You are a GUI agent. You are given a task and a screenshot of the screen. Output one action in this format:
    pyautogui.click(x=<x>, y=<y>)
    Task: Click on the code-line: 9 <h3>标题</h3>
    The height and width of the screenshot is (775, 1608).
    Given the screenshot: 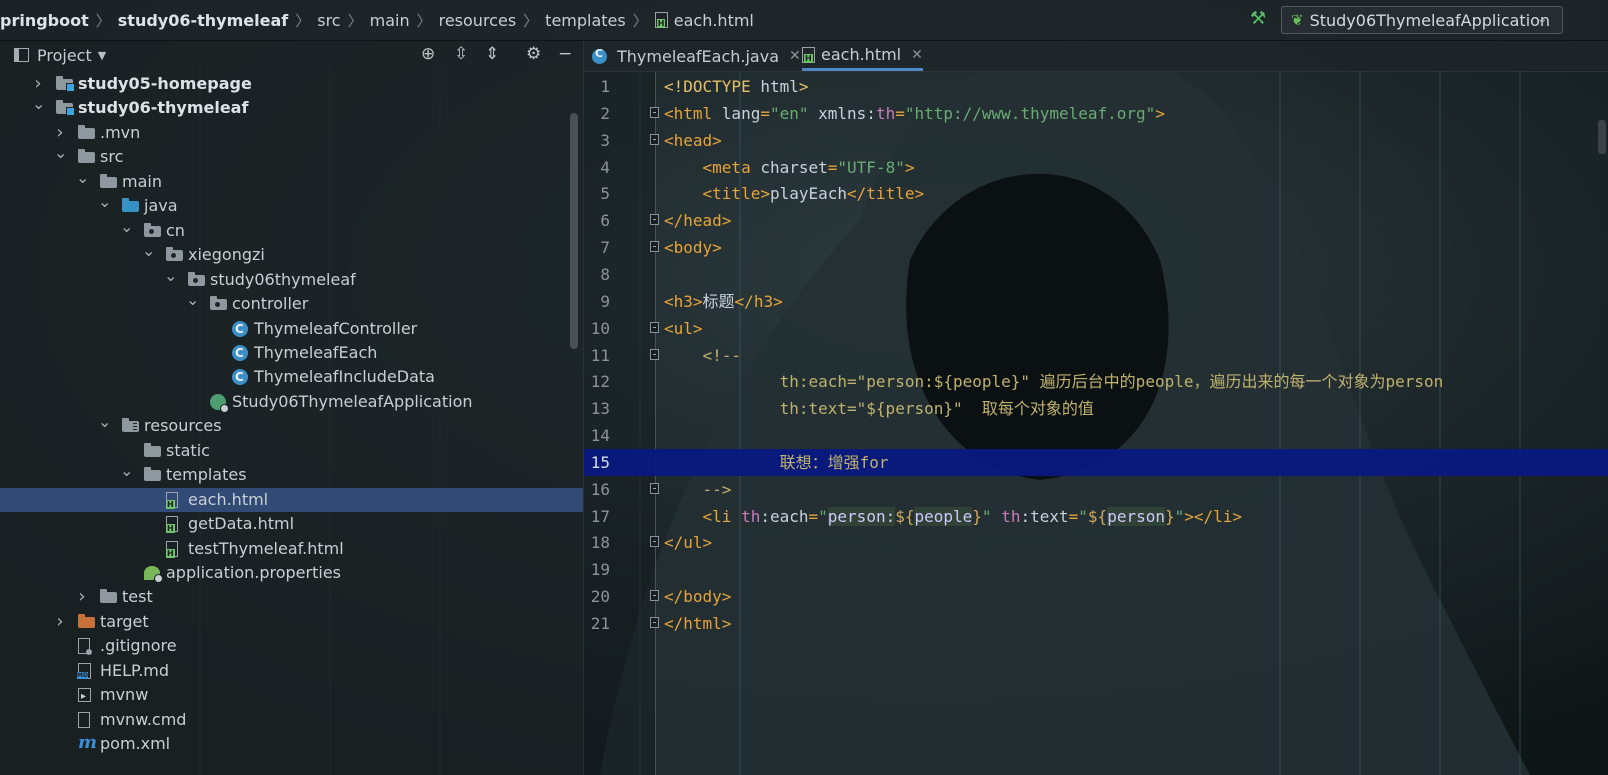 What is the action you would take?
    pyautogui.click(x=1096, y=301)
    